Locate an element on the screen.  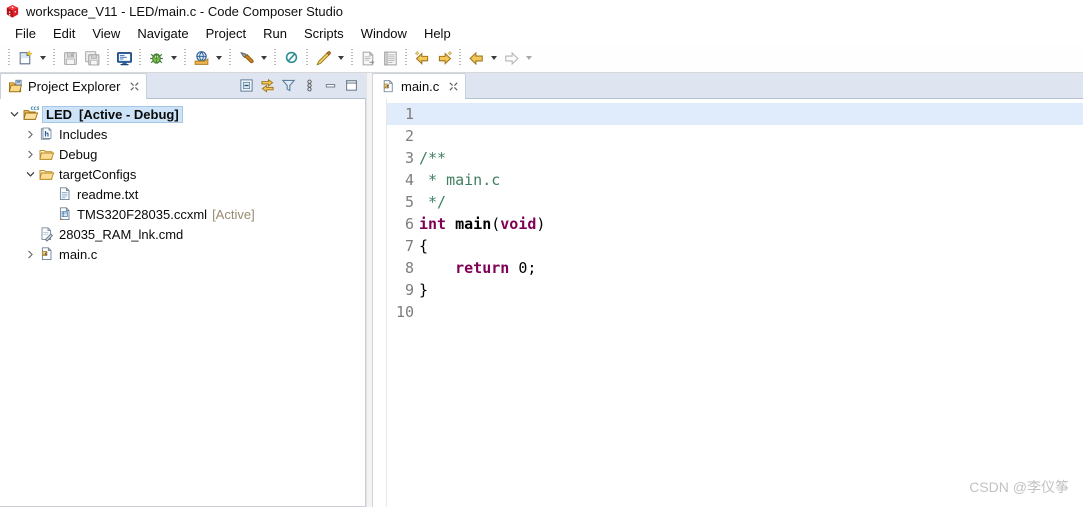
tree-label-suffix: [Active - Debug] is located at coordinates (129, 114).